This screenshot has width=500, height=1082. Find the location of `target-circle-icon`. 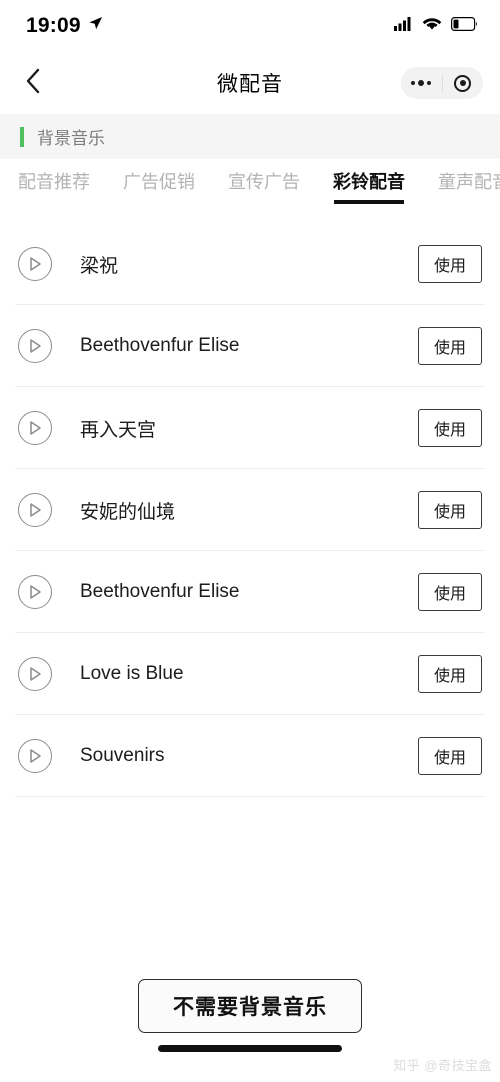

target-circle-icon is located at coordinates (463, 83).